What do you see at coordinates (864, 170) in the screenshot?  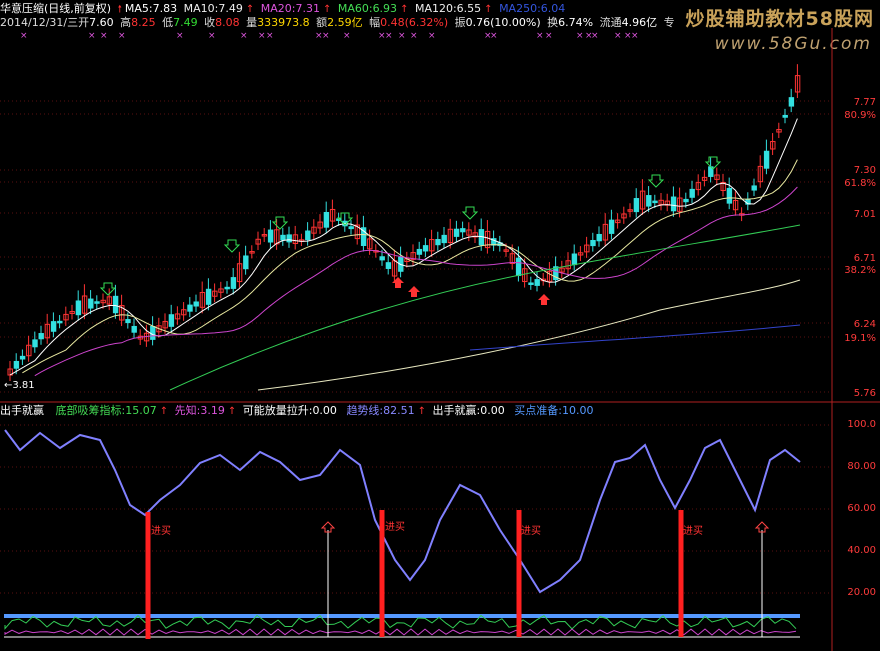 I see `axis-label-7.30: 7.30` at bounding box center [864, 170].